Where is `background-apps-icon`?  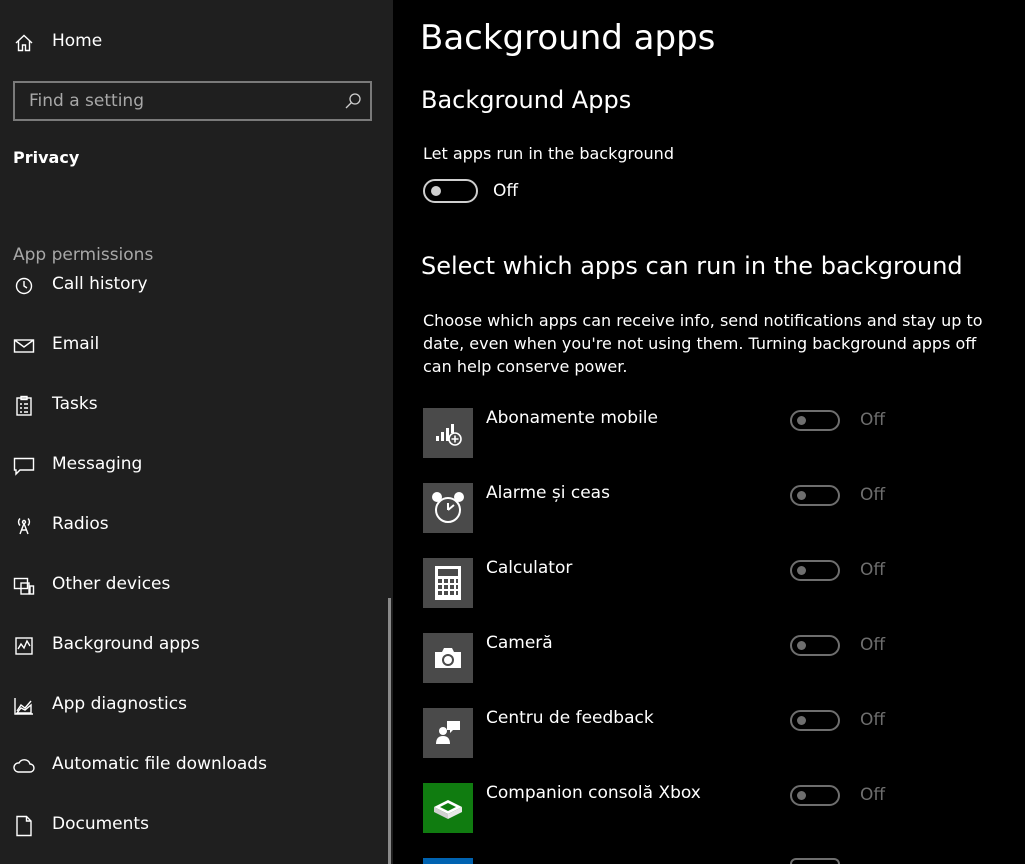
background-apps-icon is located at coordinates (24, 646).